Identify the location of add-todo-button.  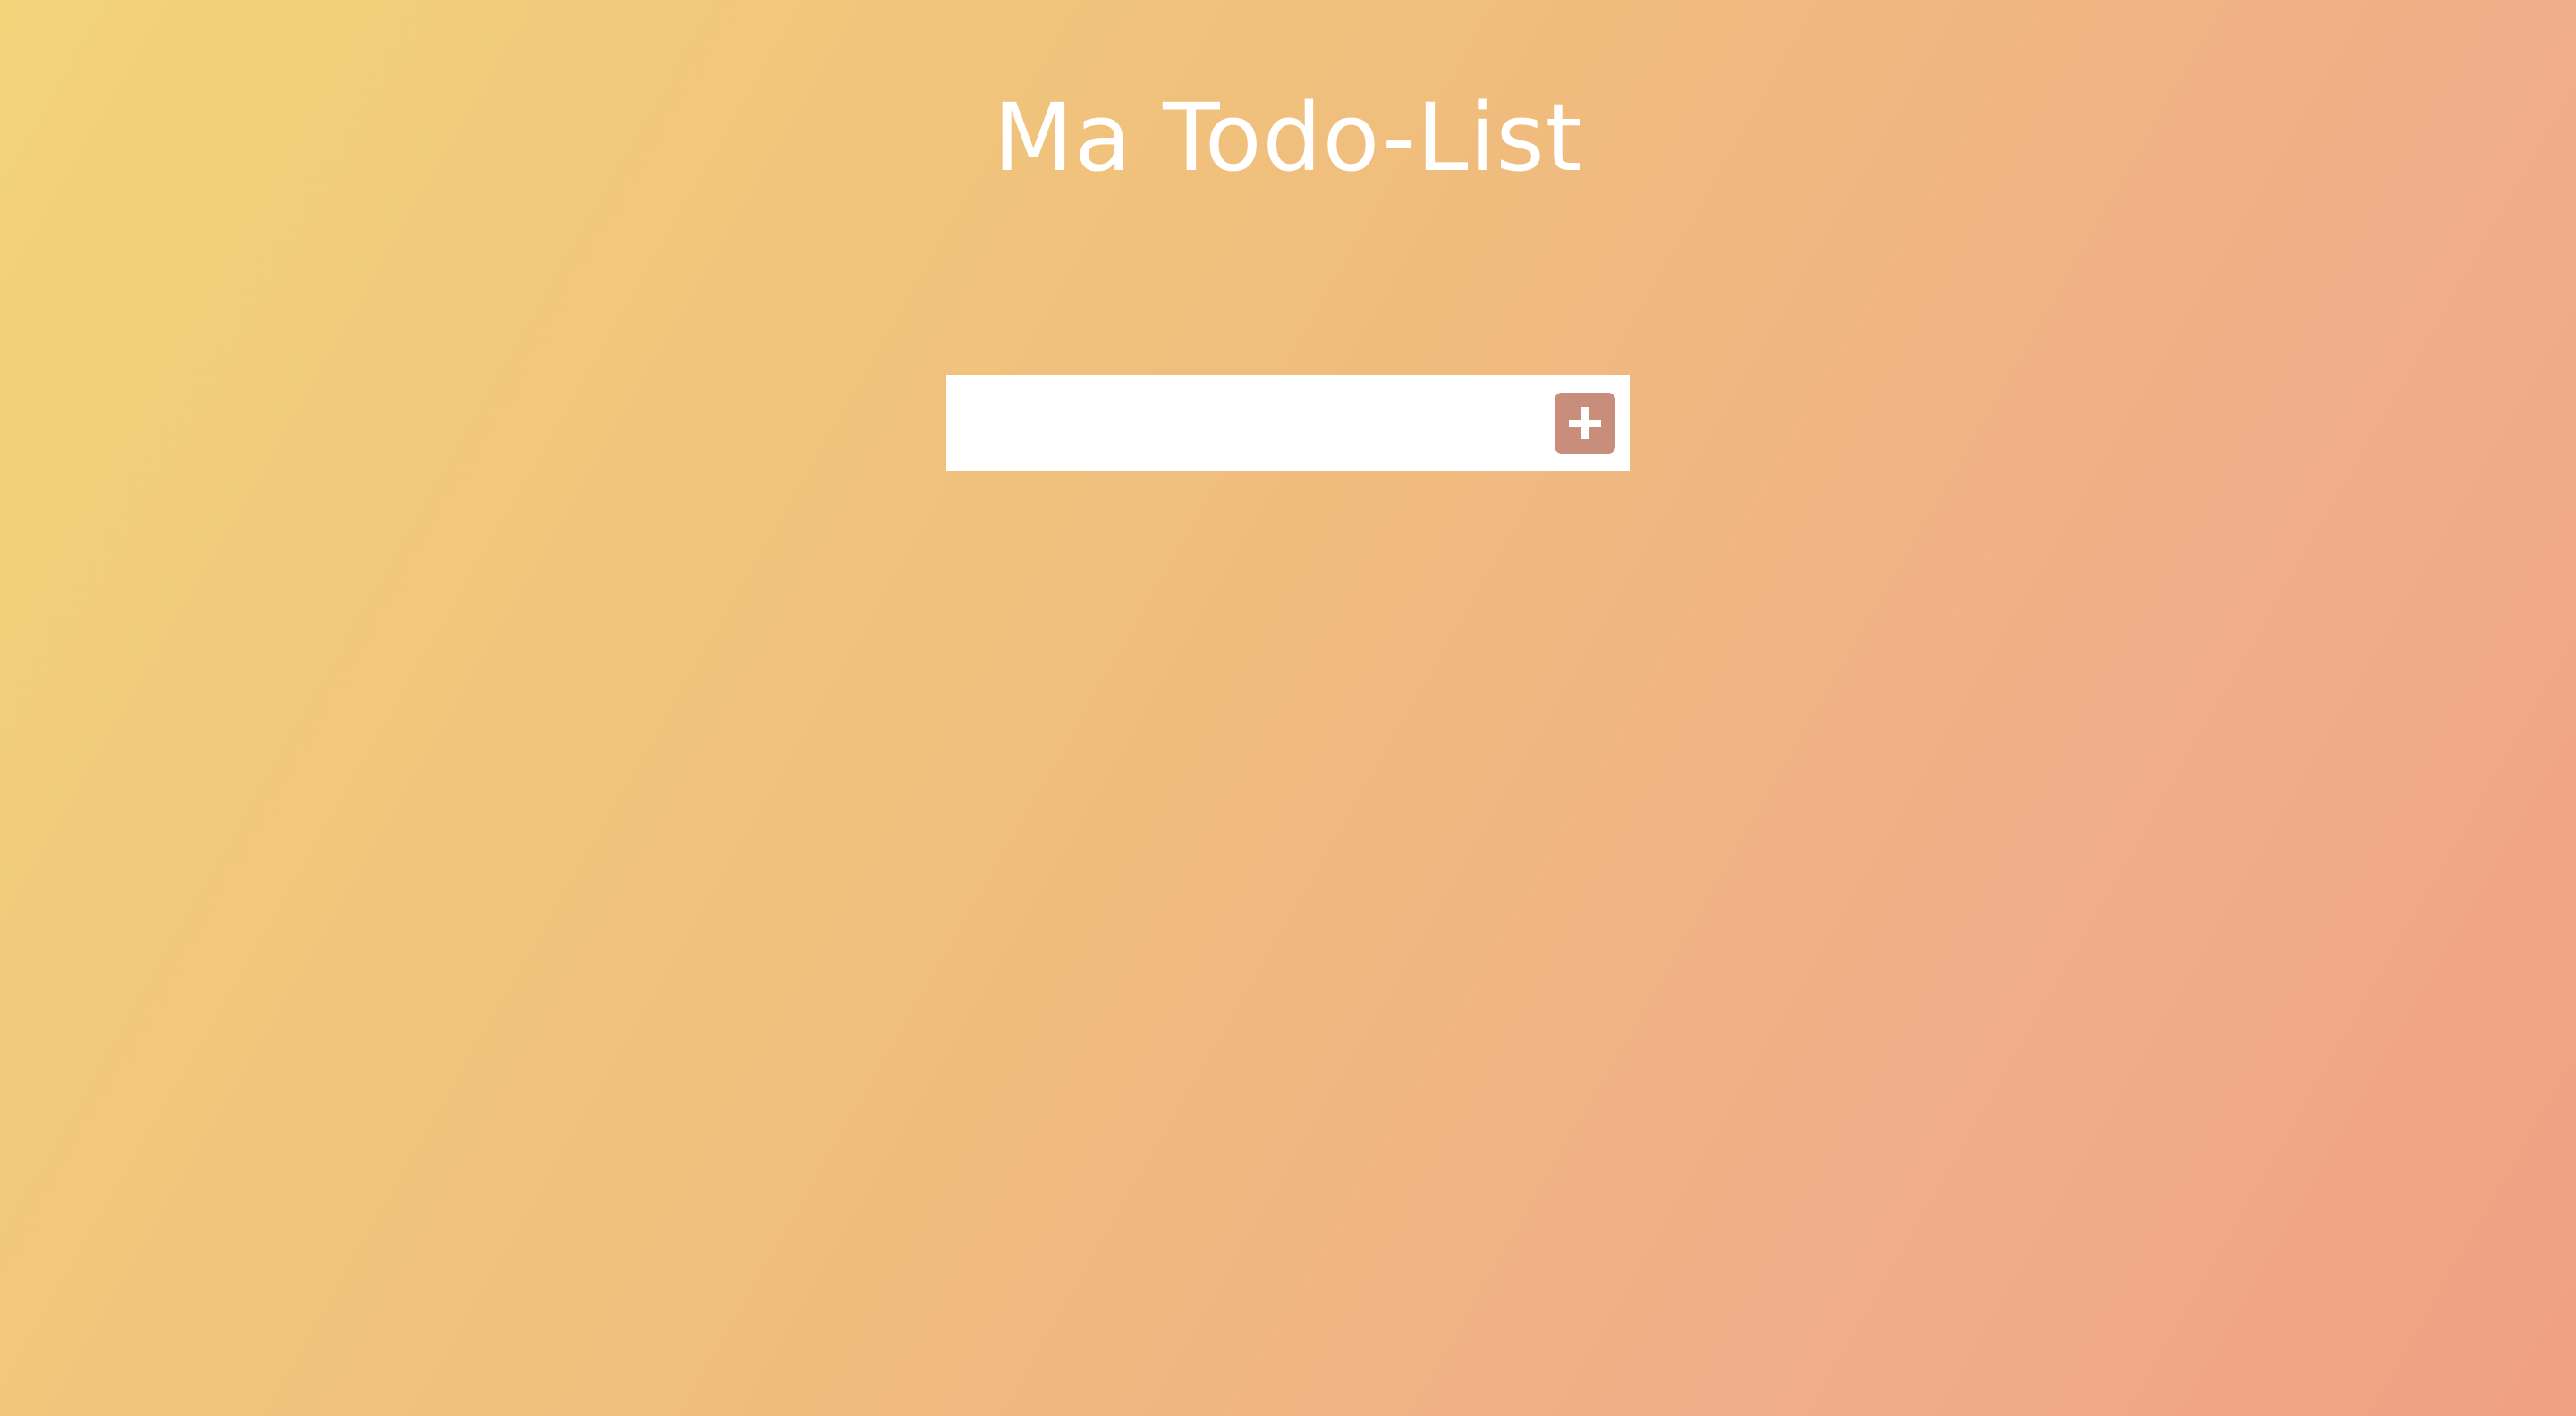
(1585, 423).